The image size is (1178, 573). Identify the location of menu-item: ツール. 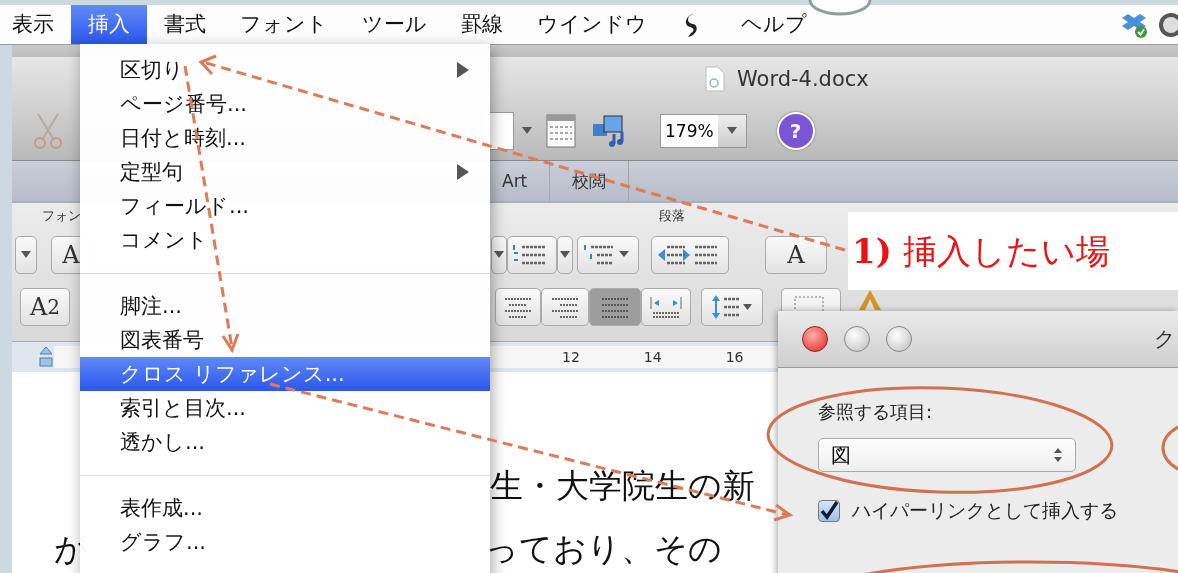
(394, 24).